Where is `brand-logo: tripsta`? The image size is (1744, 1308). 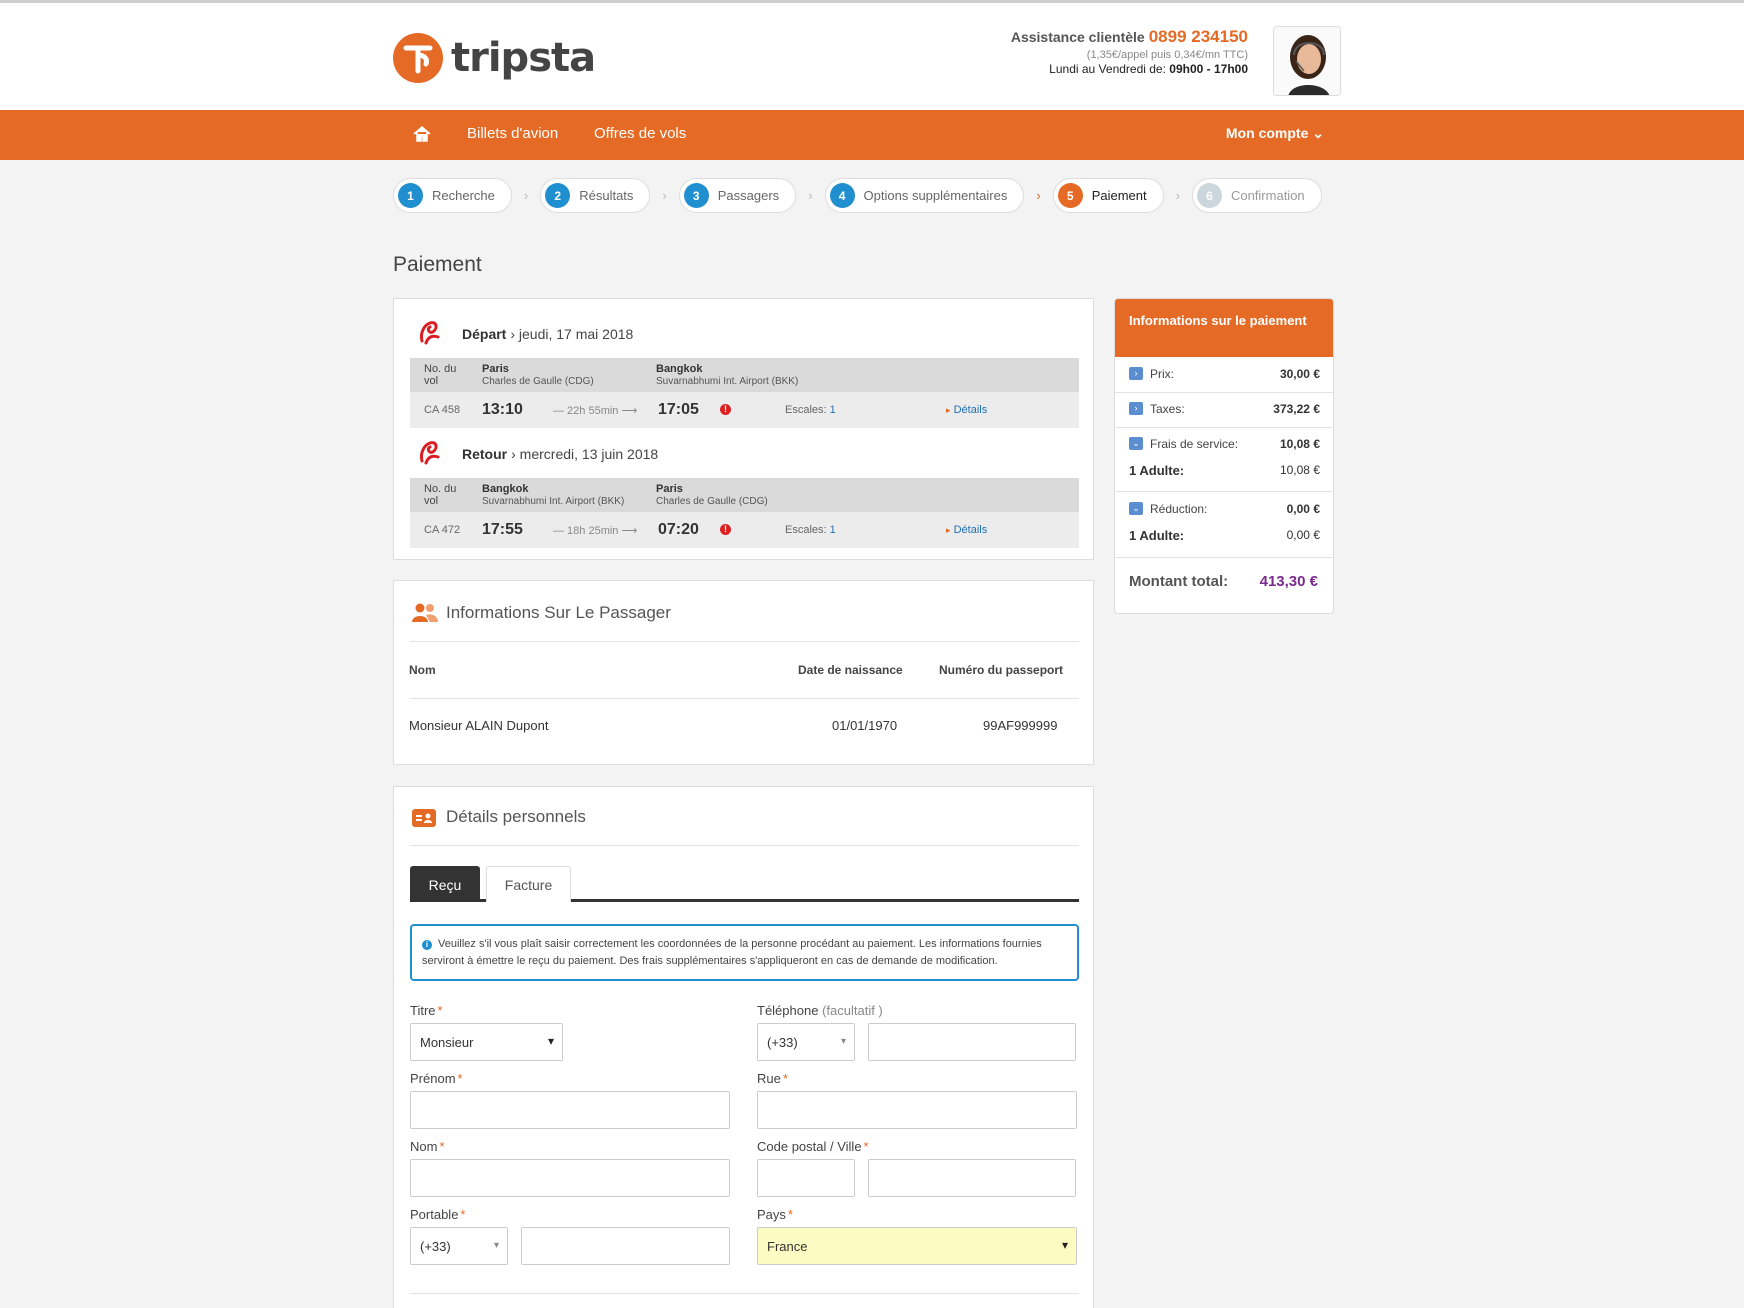 brand-logo: tripsta is located at coordinates (494, 58).